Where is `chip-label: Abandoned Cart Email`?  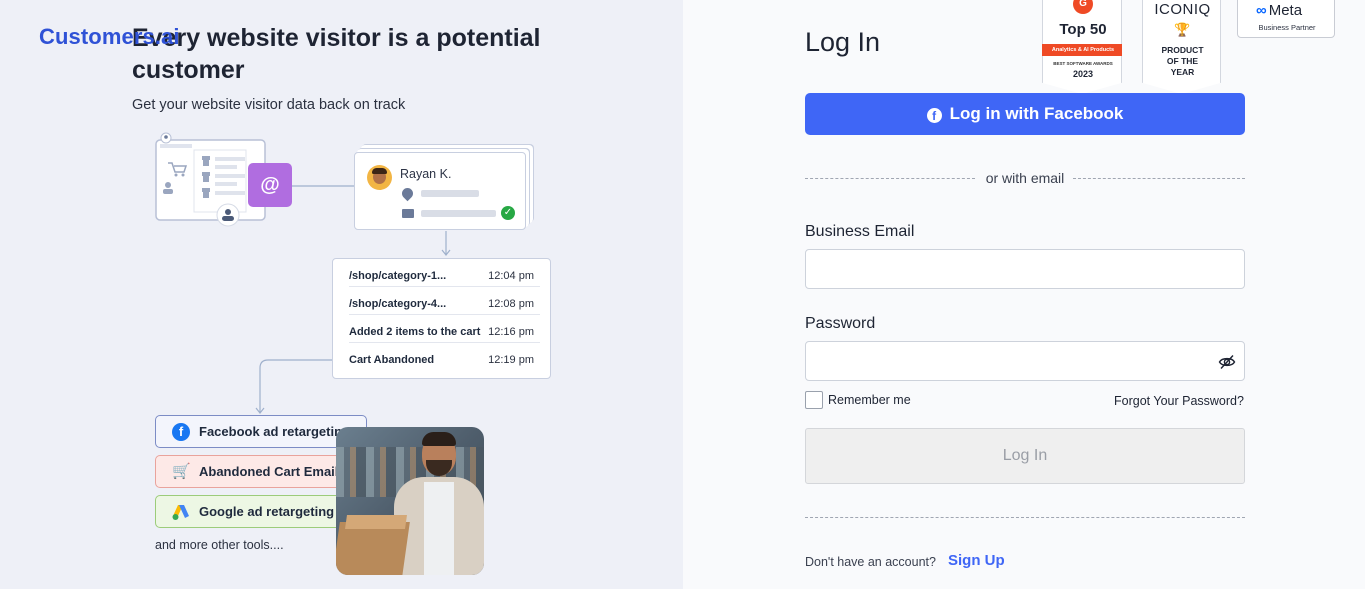
chip-label: Abandoned Cart Email is located at coordinates (269, 471).